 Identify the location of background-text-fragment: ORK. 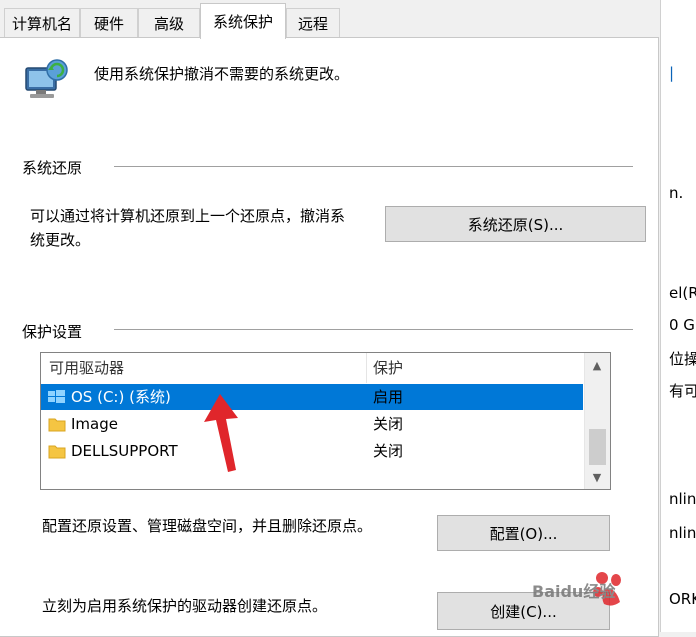
(682, 599).